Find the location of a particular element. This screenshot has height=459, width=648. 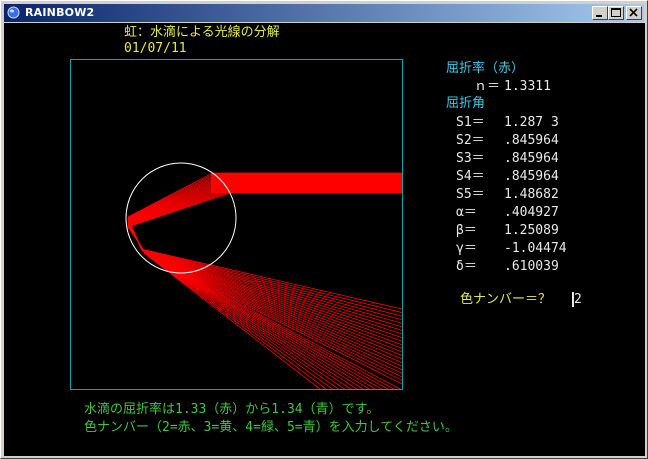

angle-name: S4＝ is located at coordinates (470, 176).